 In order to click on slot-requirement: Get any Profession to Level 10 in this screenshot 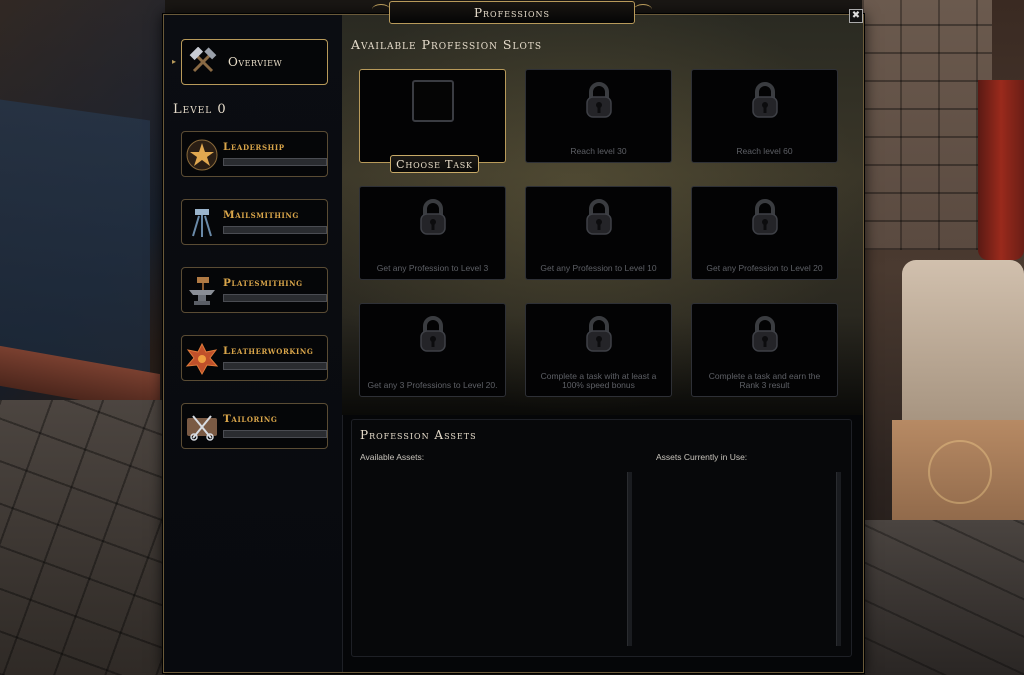, I will do `click(598, 268)`.